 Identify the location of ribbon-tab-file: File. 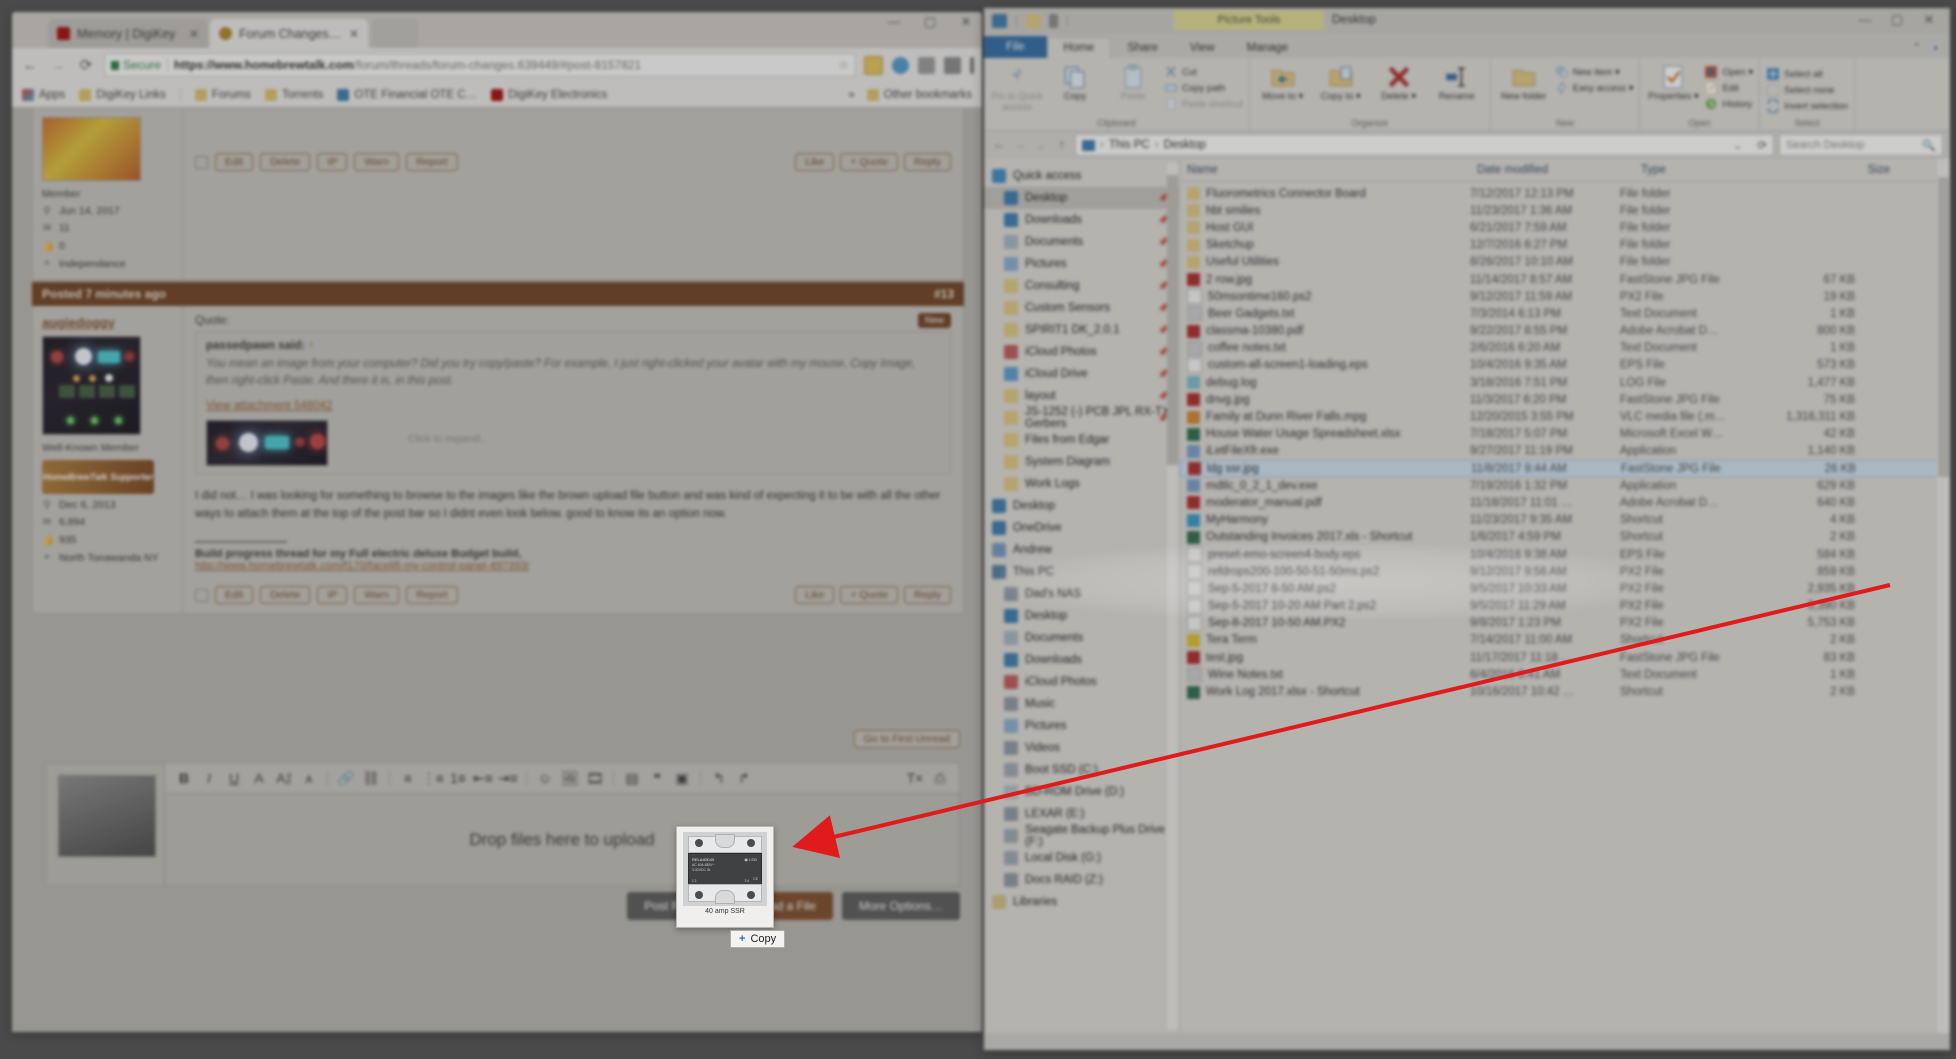
(1015, 47).